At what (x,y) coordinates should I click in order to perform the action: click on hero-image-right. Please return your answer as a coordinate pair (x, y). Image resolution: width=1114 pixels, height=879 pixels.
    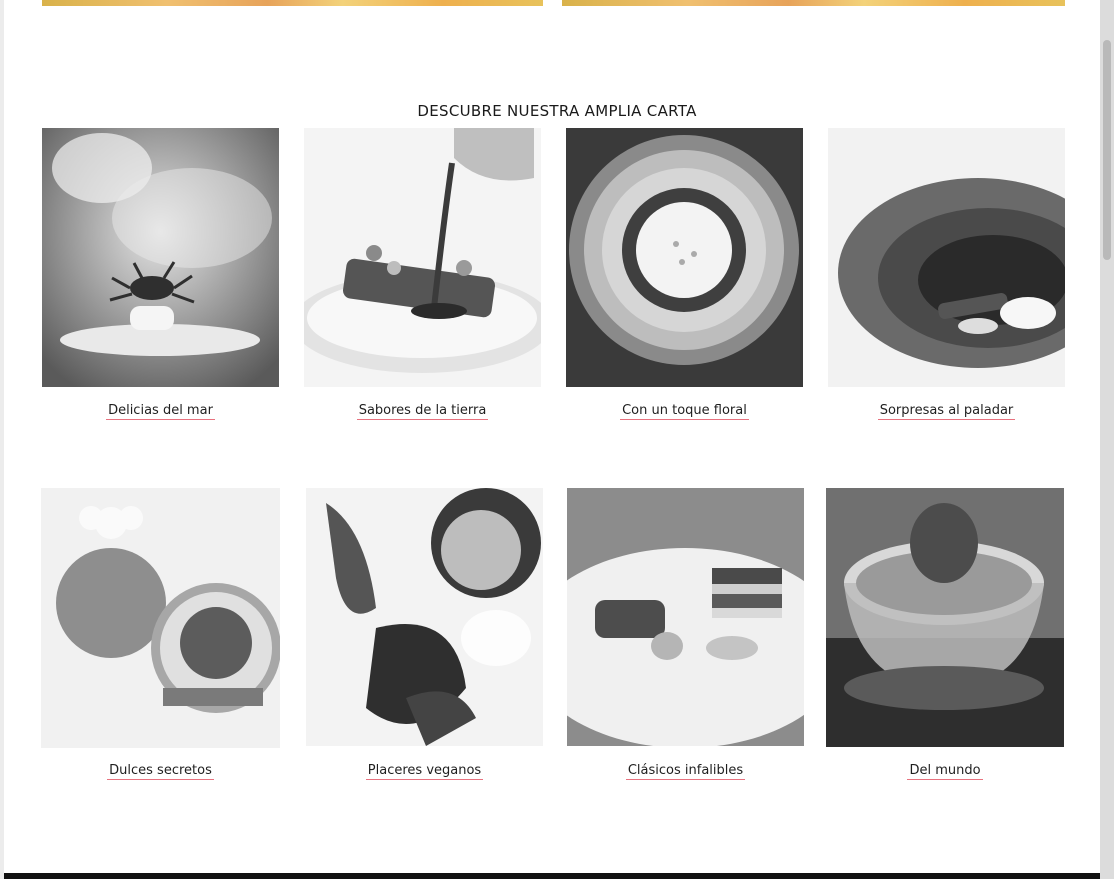
    Looking at the image, I should click on (813, 3).